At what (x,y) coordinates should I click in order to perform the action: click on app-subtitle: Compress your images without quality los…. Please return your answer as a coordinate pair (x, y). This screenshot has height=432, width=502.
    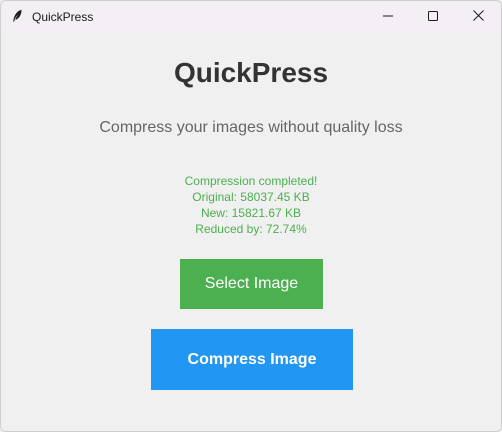
    Looking at the image, I should click on (251, 127).